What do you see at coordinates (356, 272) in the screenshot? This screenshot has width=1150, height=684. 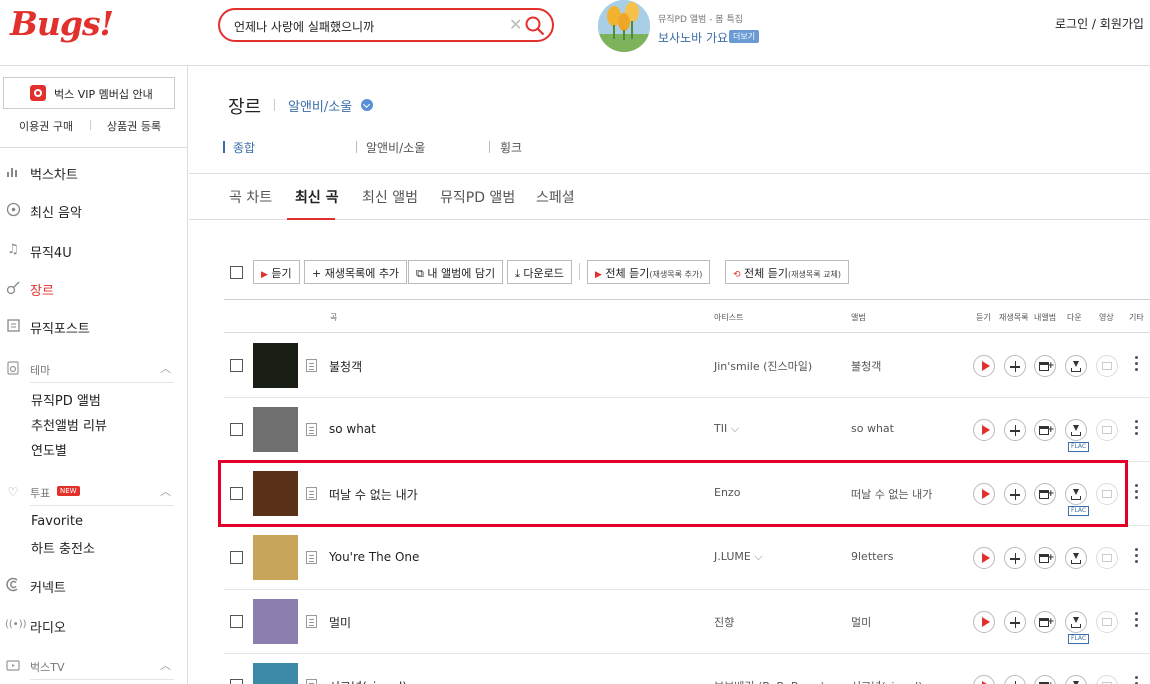 I see `add-playlist-button: + 재생목록에 추가` at bounding box center [356, 272].